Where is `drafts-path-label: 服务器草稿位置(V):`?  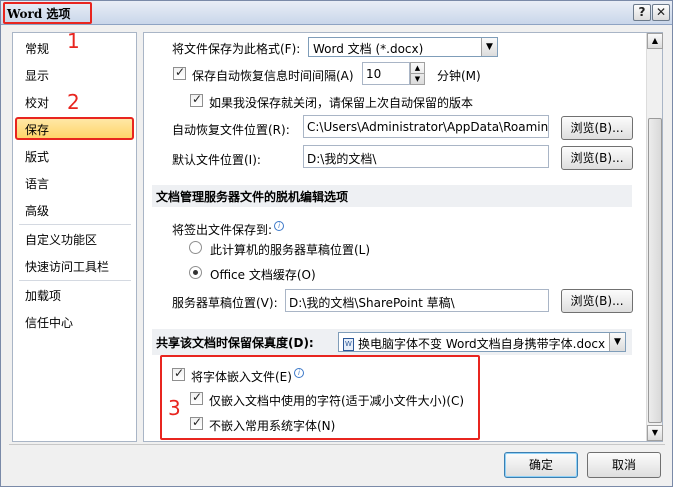 drafts-path-label: 服务器草稿位置(V): is located at coordinates (225, 303).